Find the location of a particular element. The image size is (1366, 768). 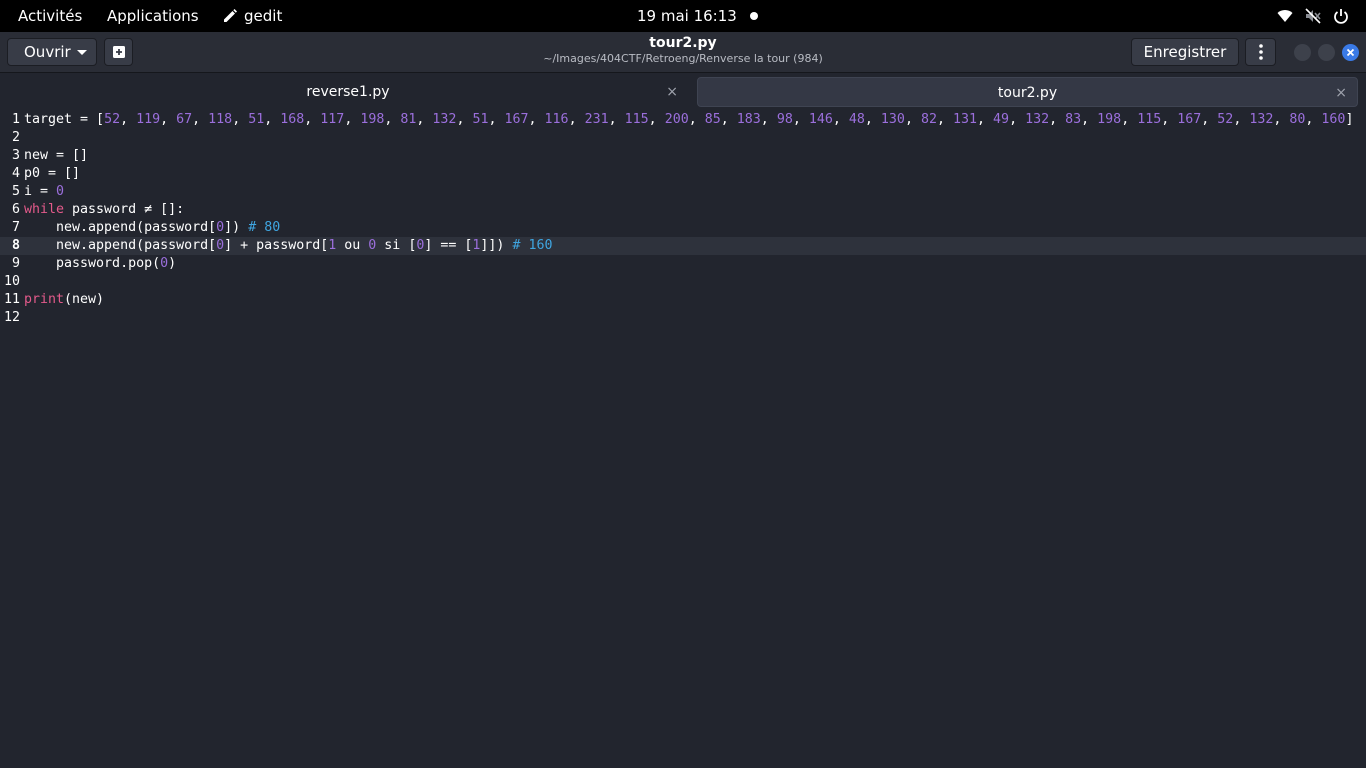

tab-label: tour2.py is located at coordinates (1027, 93).